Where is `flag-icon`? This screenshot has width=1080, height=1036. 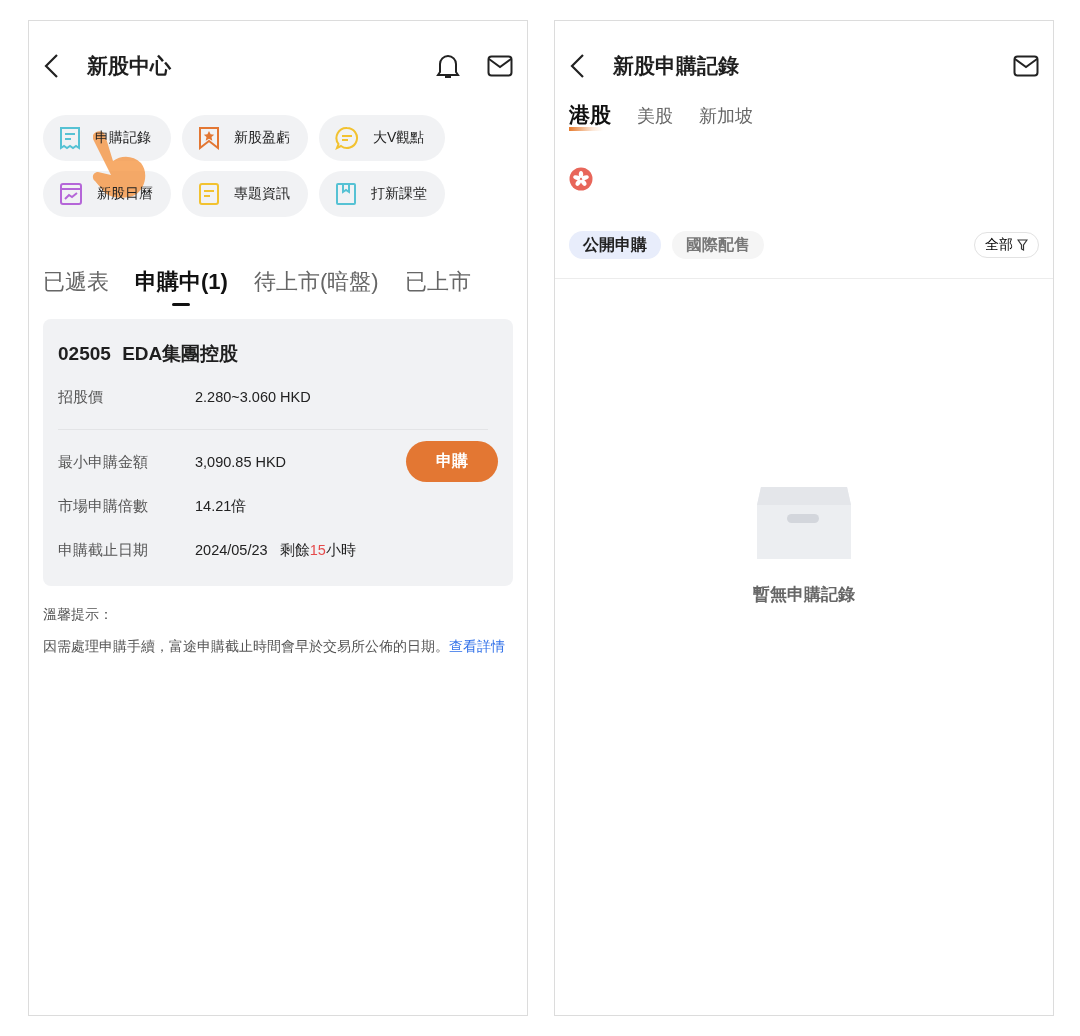
flag-icon is located at coordinates (581, 179).